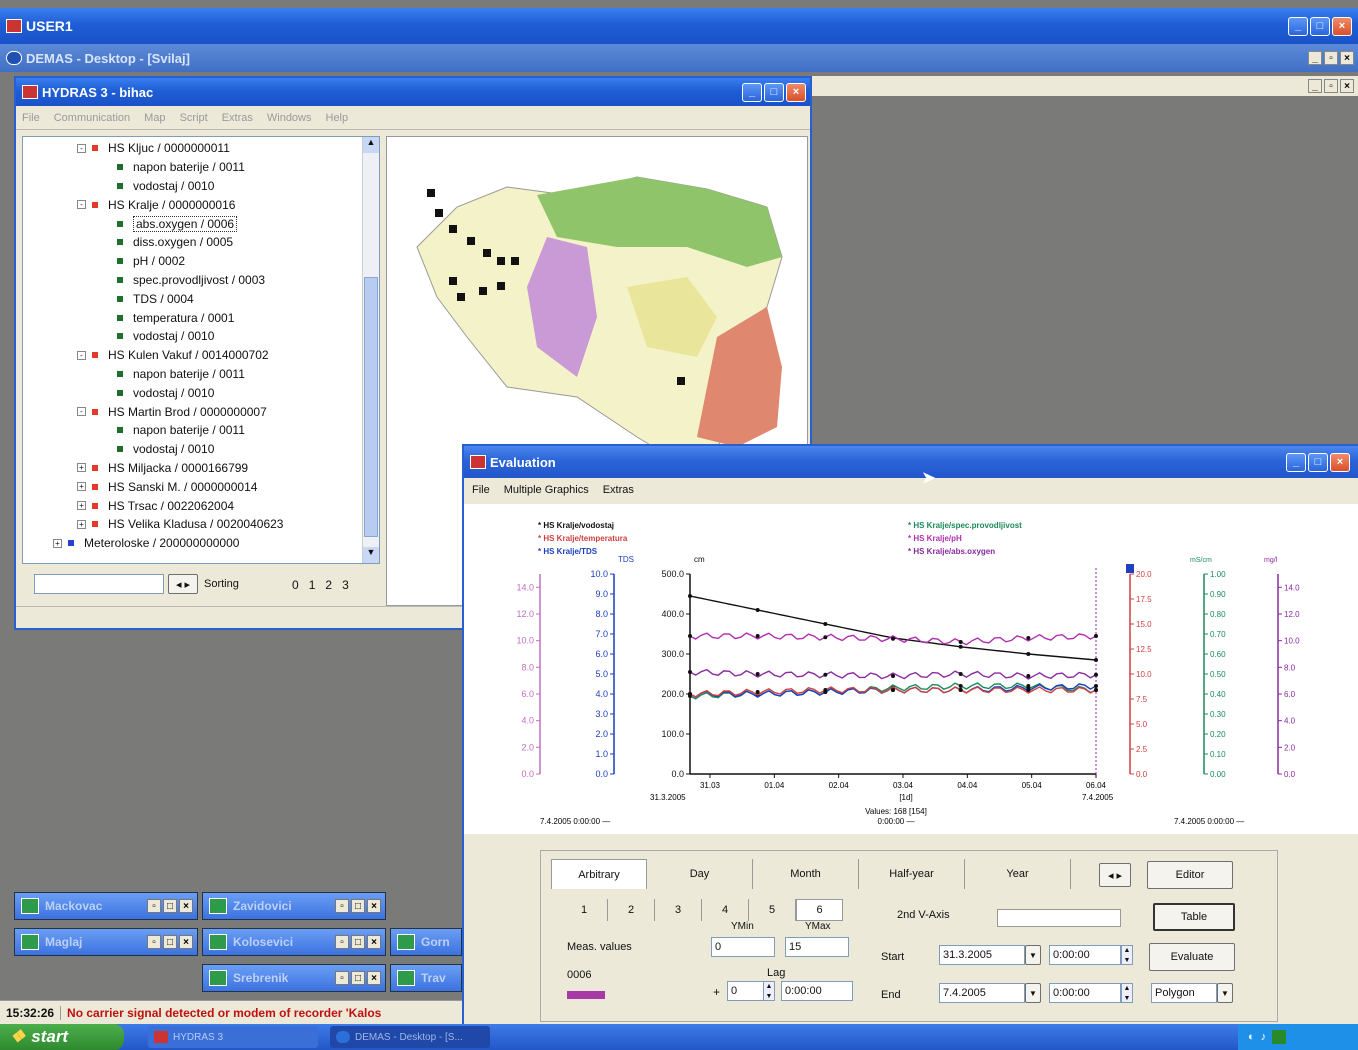 The image size is (1358, 1050). Describe the element at coordinates (772, 910) in the screenshot. I see `subtab-graphic: 5` at that location.